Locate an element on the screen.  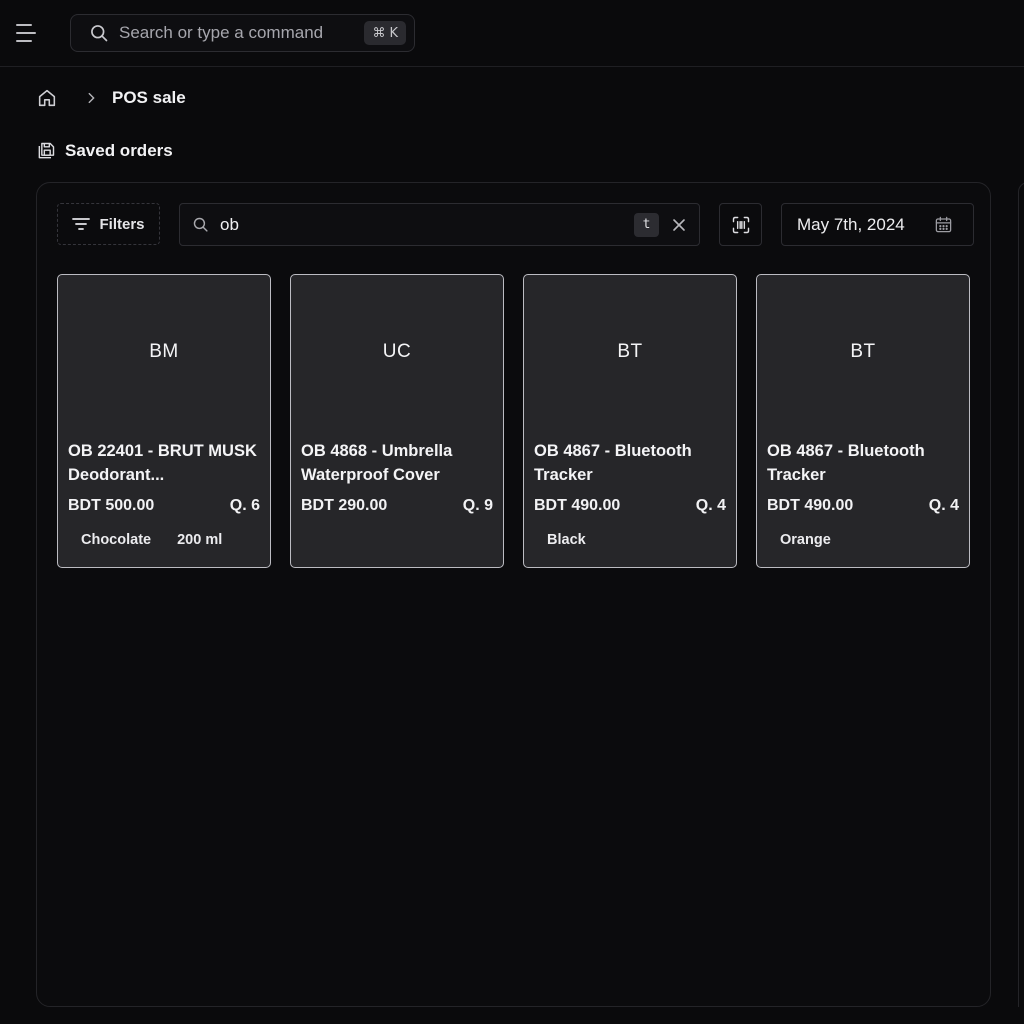
shortcut-badge: ⌘ K is located at coordinates (385, 33).